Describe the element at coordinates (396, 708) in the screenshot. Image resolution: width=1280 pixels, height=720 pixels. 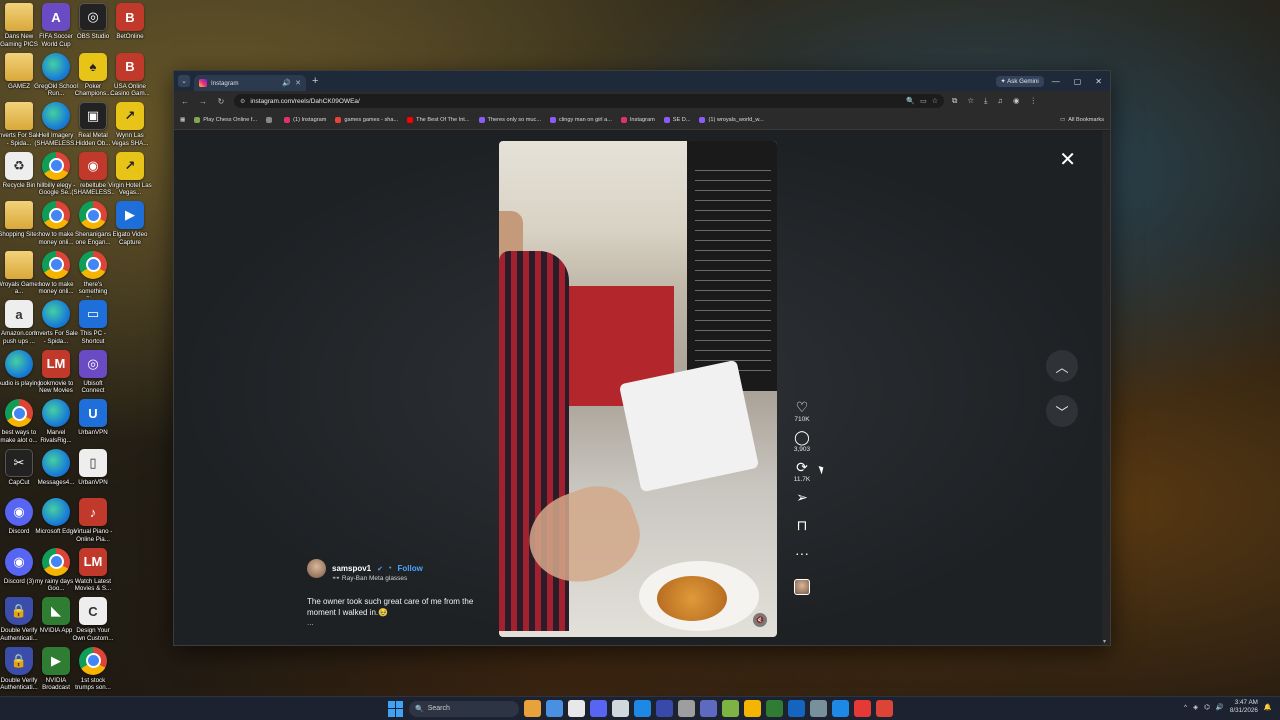
I see `start-button` at that location.